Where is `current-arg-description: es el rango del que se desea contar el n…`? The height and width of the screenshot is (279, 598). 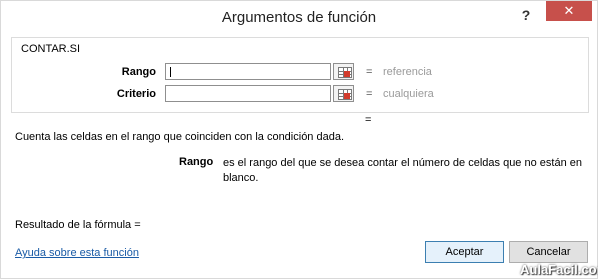
current-arg-description: es el rango del que se desea contar el n… is located at coordinates (402, 170).